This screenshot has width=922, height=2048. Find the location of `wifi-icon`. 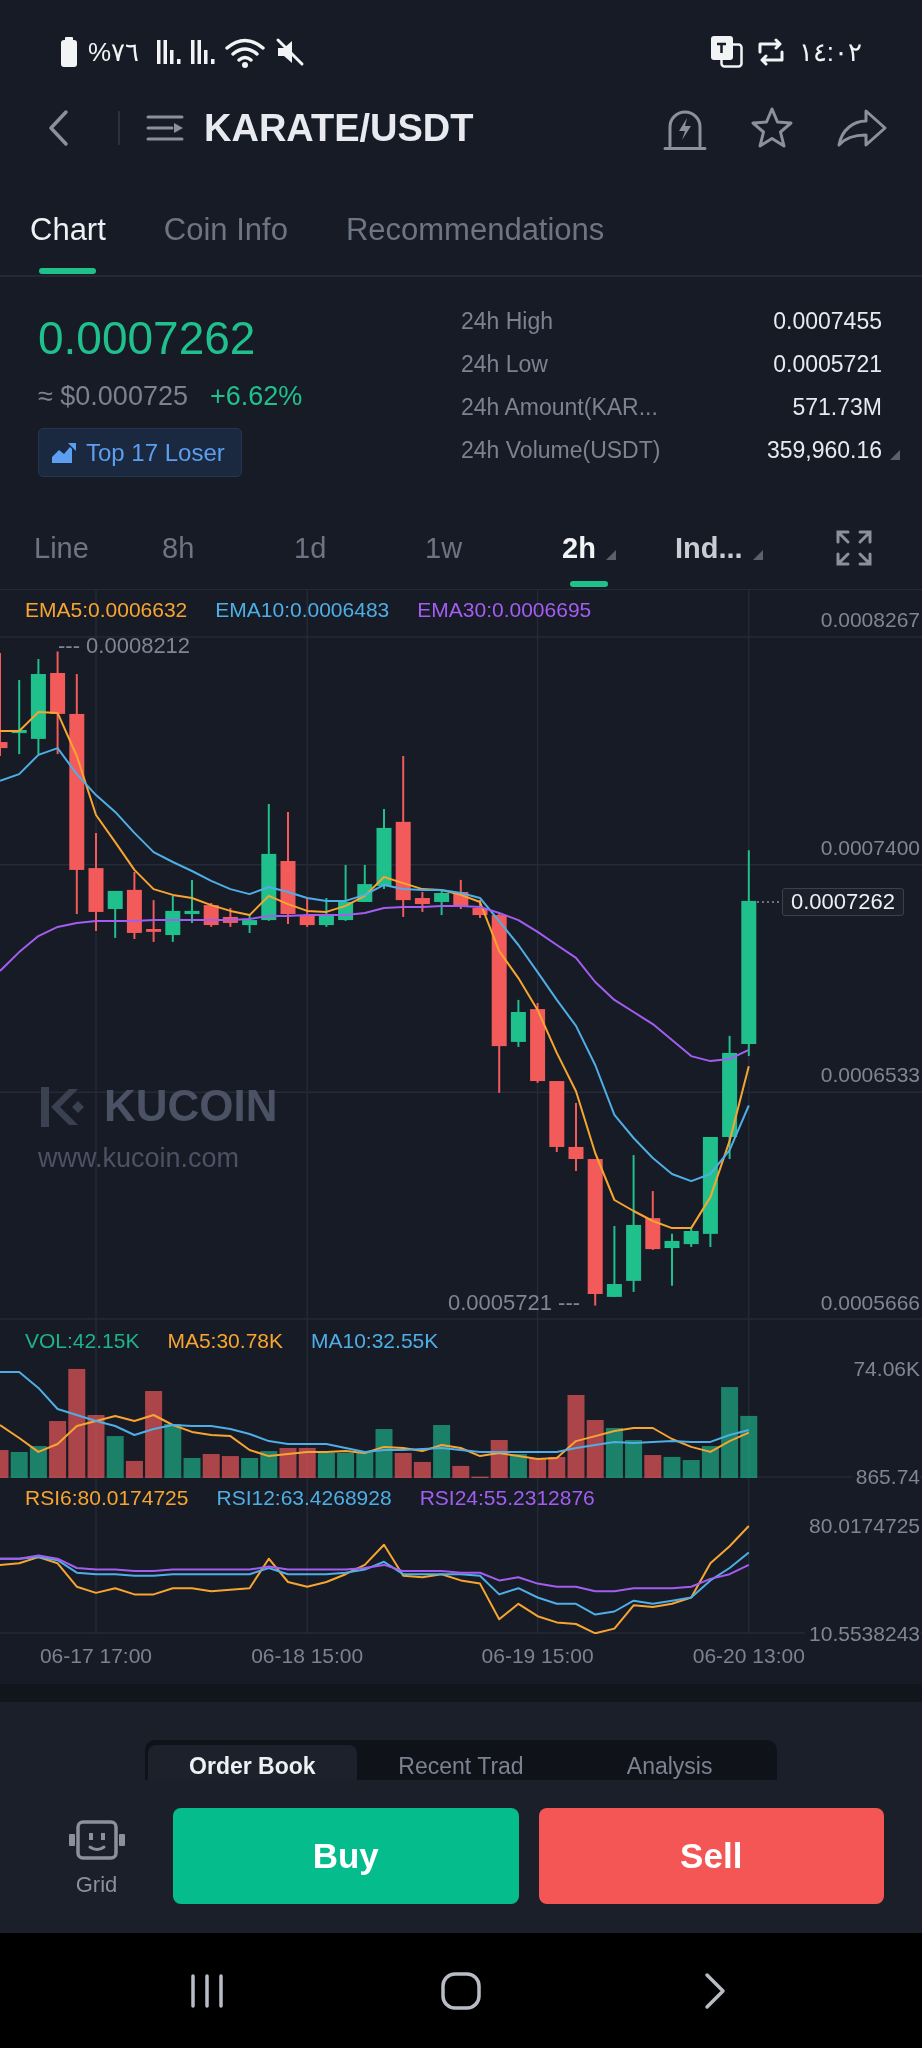

wifi-icon is located at coordinates (245, 52).